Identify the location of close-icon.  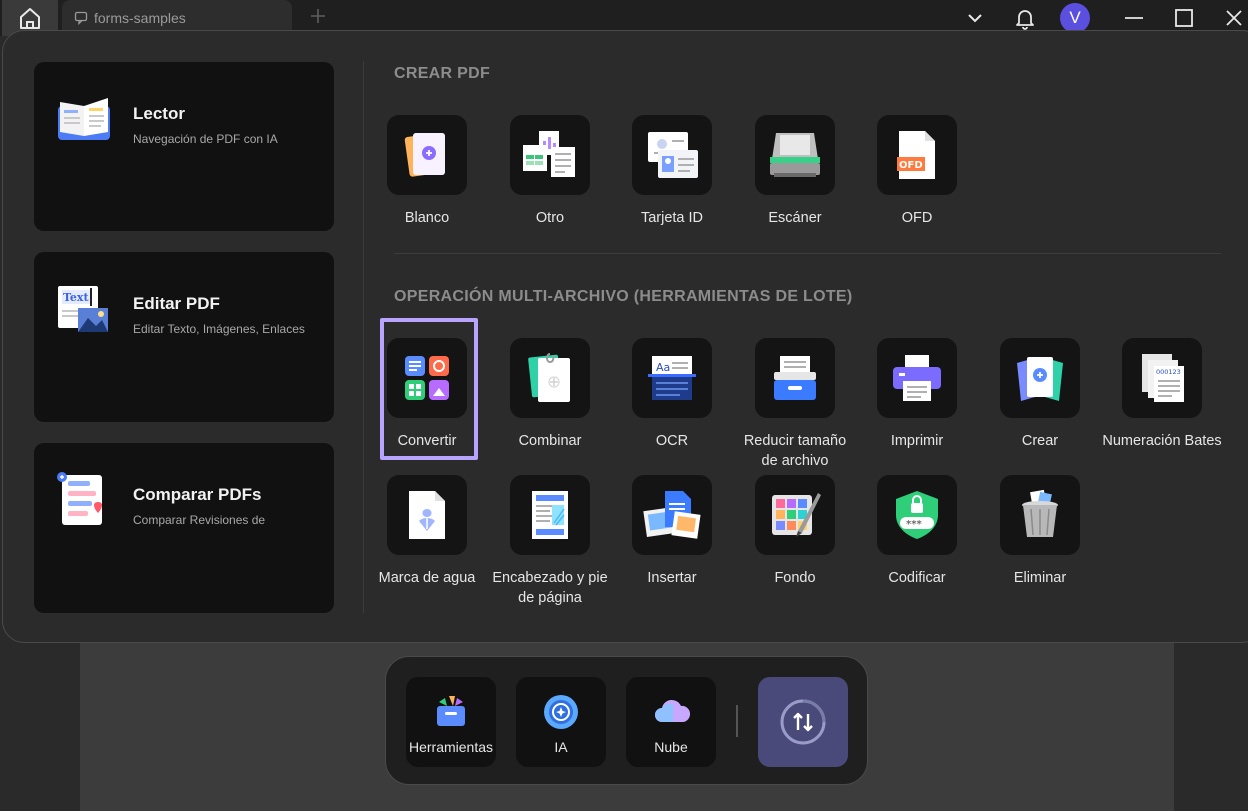
(1234, 18).